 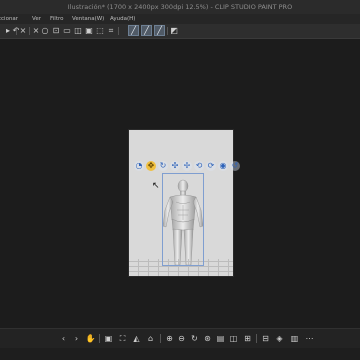 What do you see at coordinates (146, 30) in the screenshot?
I see `snap-ruler-toggle: ╱` at bounding box center [146, 30].